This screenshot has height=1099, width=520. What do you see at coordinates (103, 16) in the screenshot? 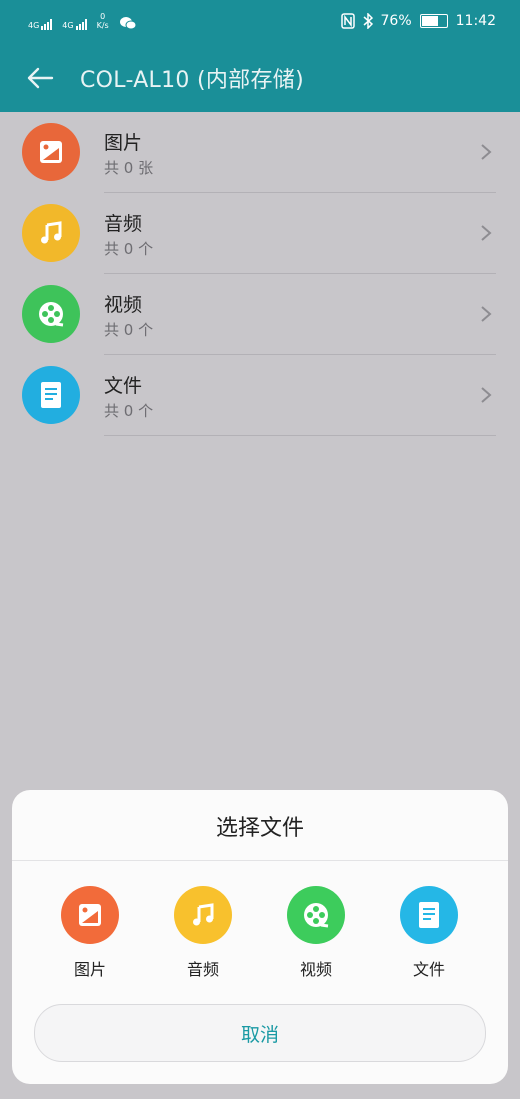
I see `net-speed-value: 0` at bounding box center [103, 16].